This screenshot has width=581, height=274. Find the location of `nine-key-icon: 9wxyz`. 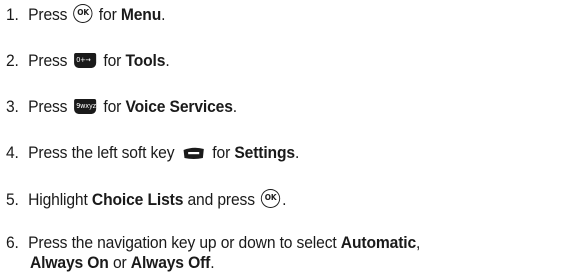

nine-key-icon: 9wxyz is located at coordinates (85, 106).